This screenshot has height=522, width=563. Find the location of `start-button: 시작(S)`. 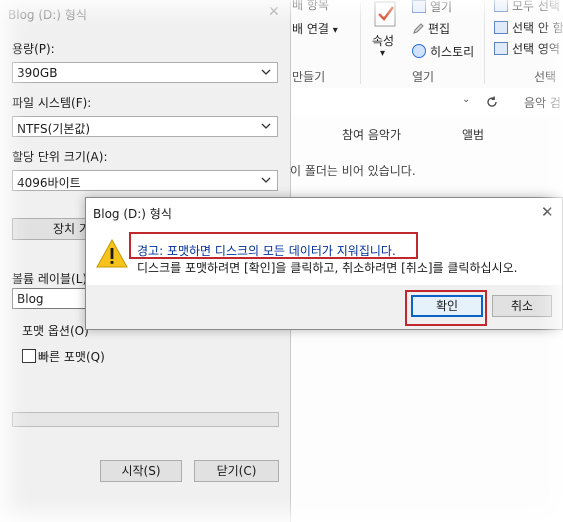

start-button: 시작(S) is located at coordinates (141, 471).